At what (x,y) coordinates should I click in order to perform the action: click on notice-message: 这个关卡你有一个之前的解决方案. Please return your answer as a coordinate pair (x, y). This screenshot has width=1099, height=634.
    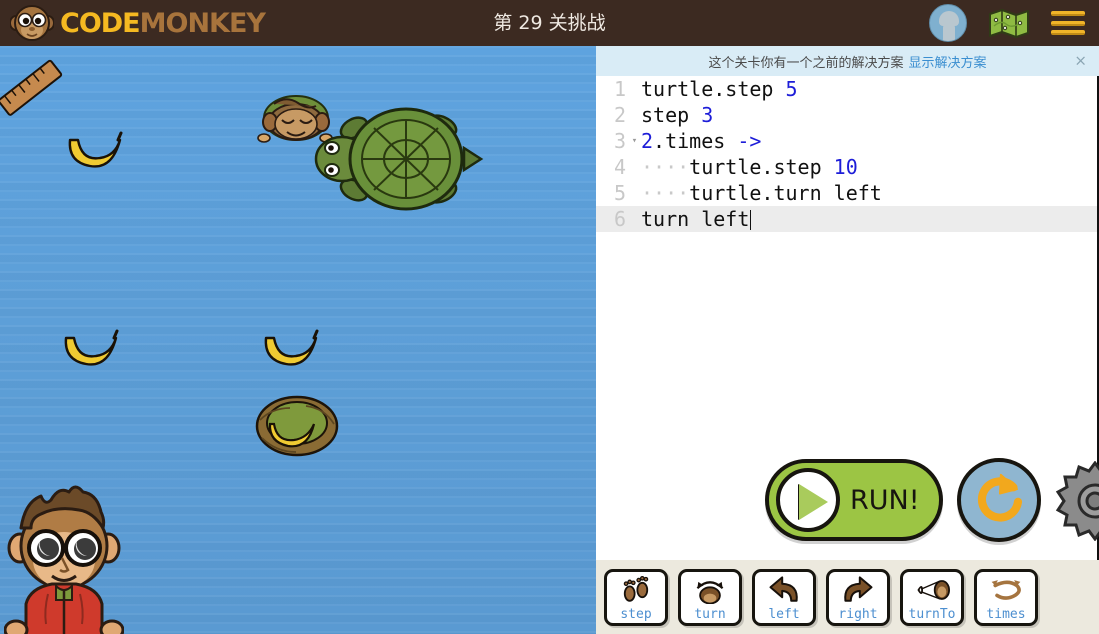
    Looking at the image, I should click on (806, 63).